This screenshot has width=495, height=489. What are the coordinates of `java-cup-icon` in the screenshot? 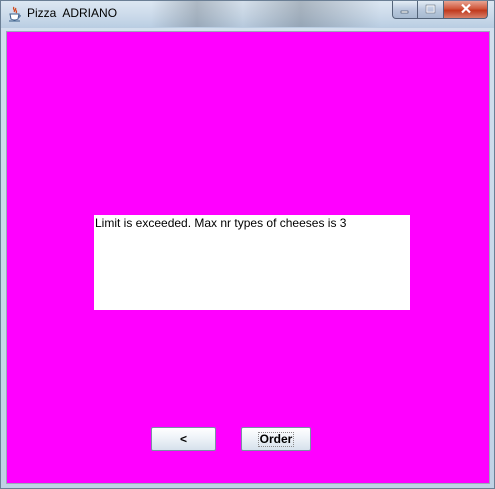 It's located at (15, 14).